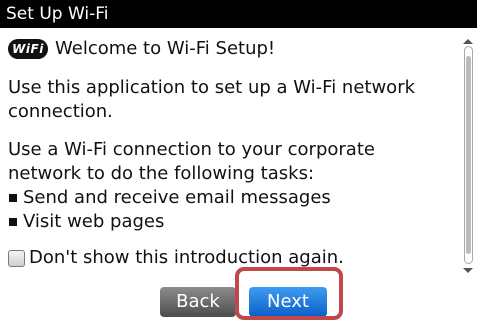 The height and width of the screenshot is (320, 477). What do you see at coordinates (468, 270) in the screenshot?
I see `scroll-down-icon` at bounding box center [468, 270].